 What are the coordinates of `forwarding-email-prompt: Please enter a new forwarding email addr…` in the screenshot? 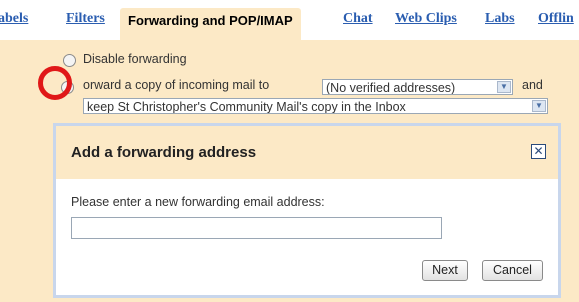 It's located at (198, 202).